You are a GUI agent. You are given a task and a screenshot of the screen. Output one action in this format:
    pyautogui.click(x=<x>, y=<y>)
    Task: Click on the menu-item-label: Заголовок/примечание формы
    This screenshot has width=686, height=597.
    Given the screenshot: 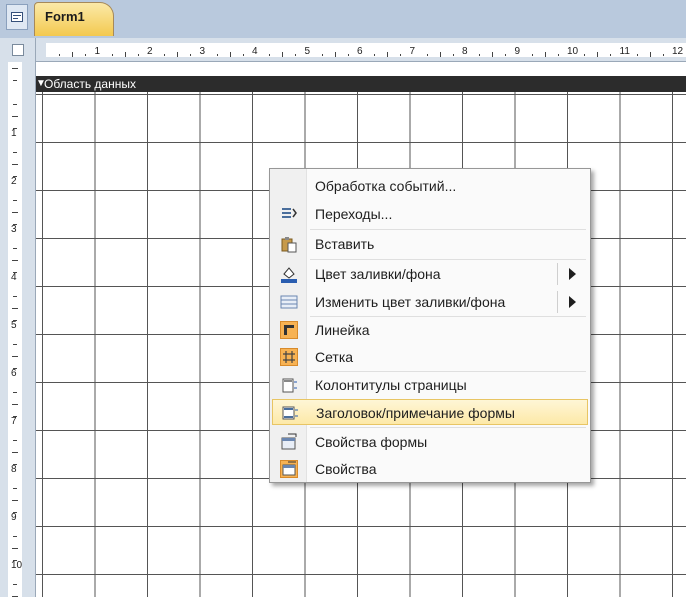 What is the action you would take?
    pyautogui.click(x=415, y=413)
    